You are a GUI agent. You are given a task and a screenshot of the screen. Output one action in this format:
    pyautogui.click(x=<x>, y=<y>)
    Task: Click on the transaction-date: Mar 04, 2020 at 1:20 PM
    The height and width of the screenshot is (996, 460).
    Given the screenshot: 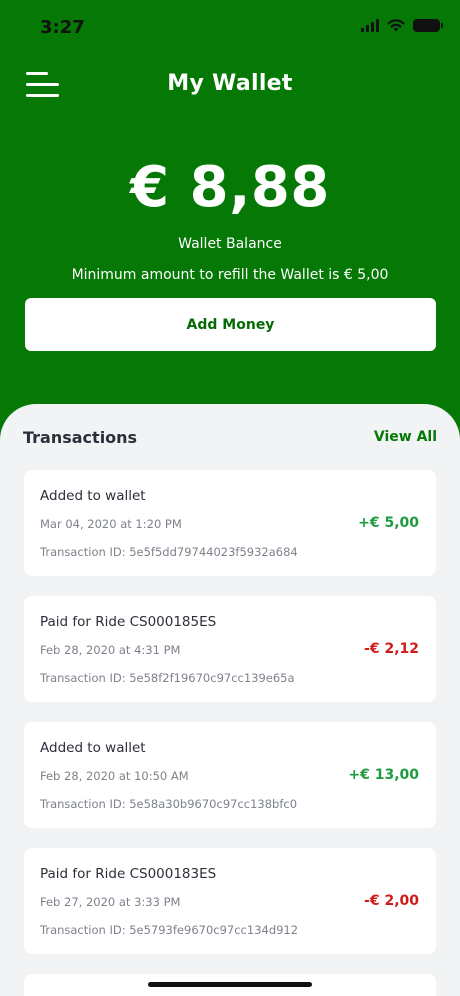 What is the action you would take?
    pyautogui.click(x=111, y=524)
    